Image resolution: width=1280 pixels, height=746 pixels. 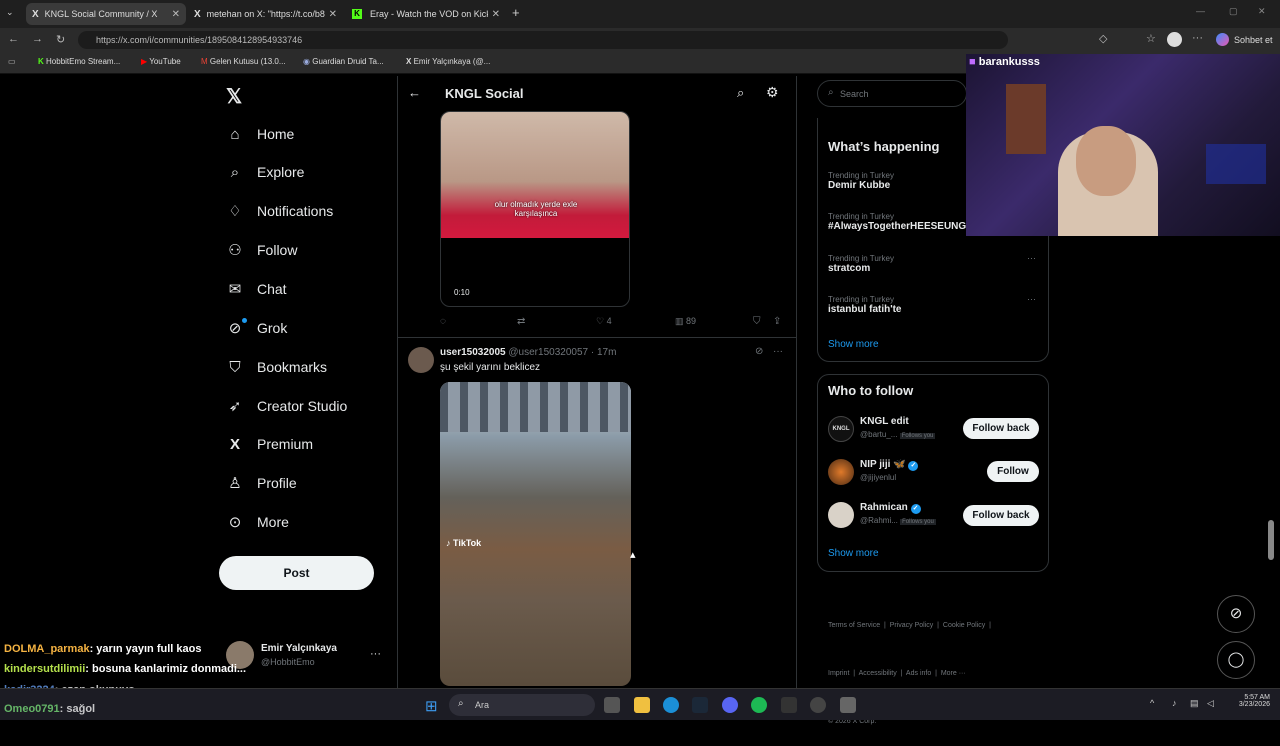 I want to click on trend-item: Trending in Turkey istanbul fatih'te, so click(x=865, y=305).